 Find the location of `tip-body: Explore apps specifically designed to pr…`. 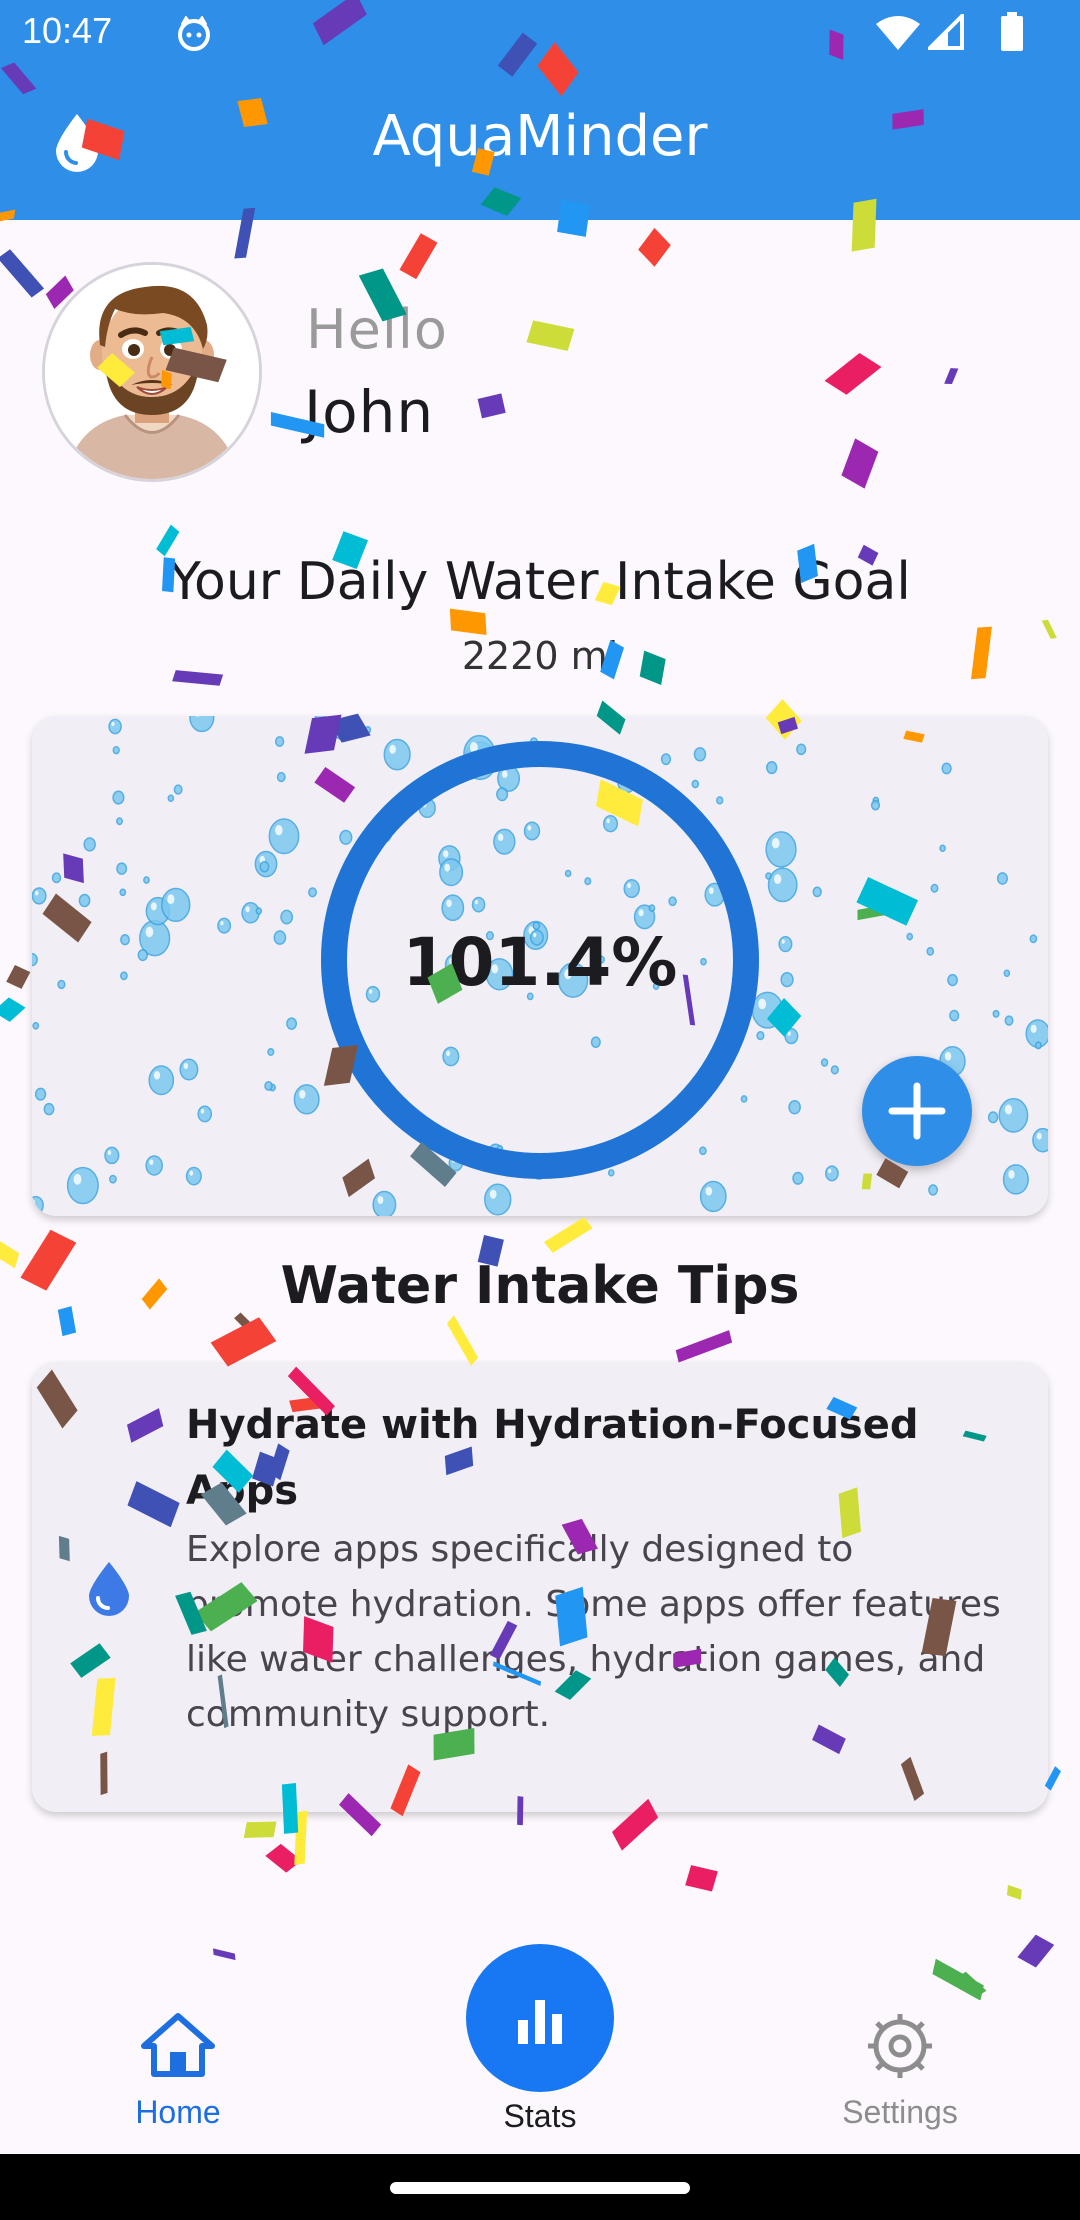

tip-body: Explore apps specifically designed to pr… is located at coordinates (593, 1632).